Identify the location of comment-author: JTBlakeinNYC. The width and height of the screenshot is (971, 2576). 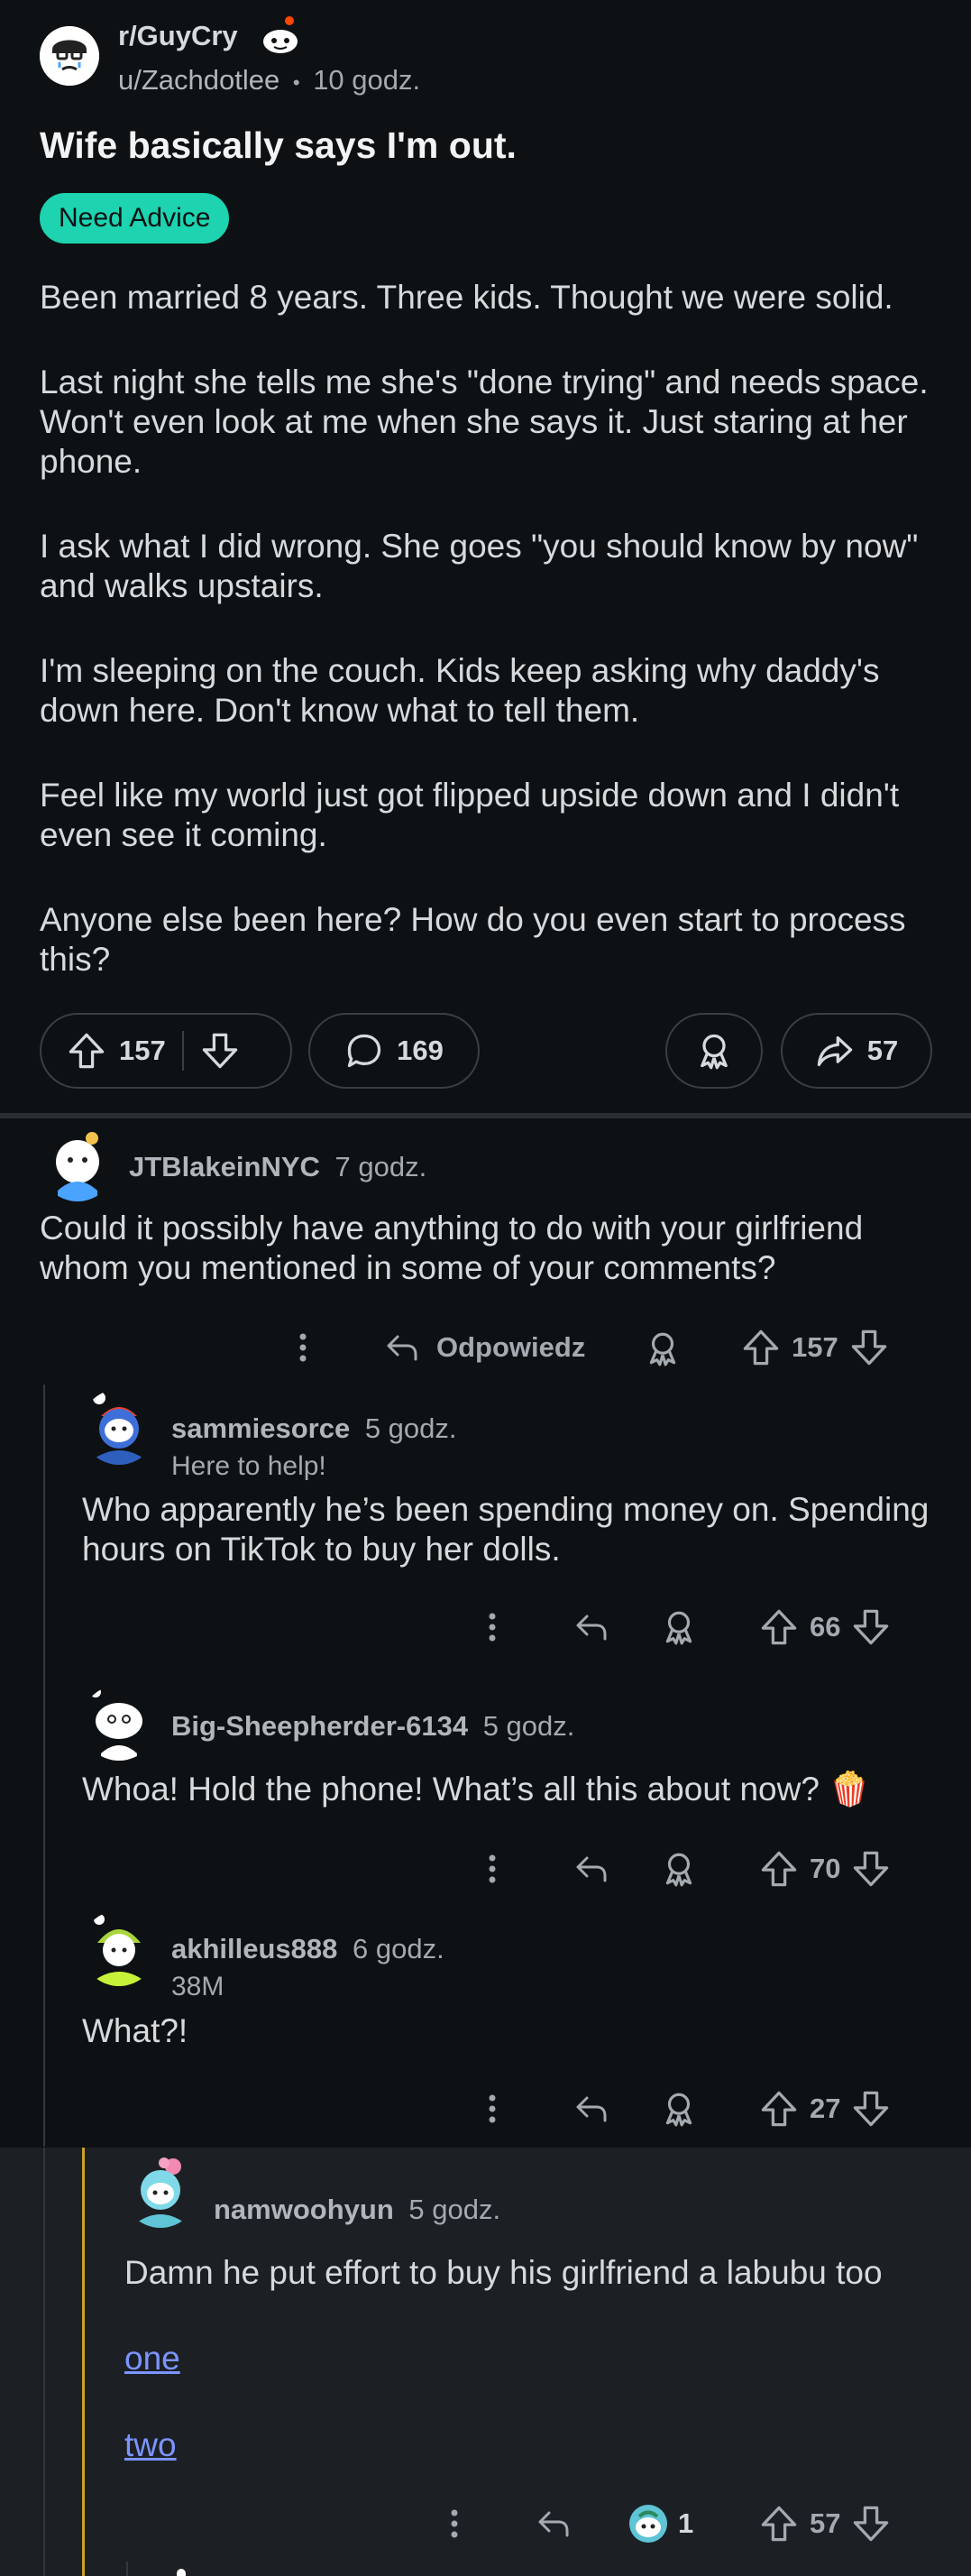
(224, 1166).